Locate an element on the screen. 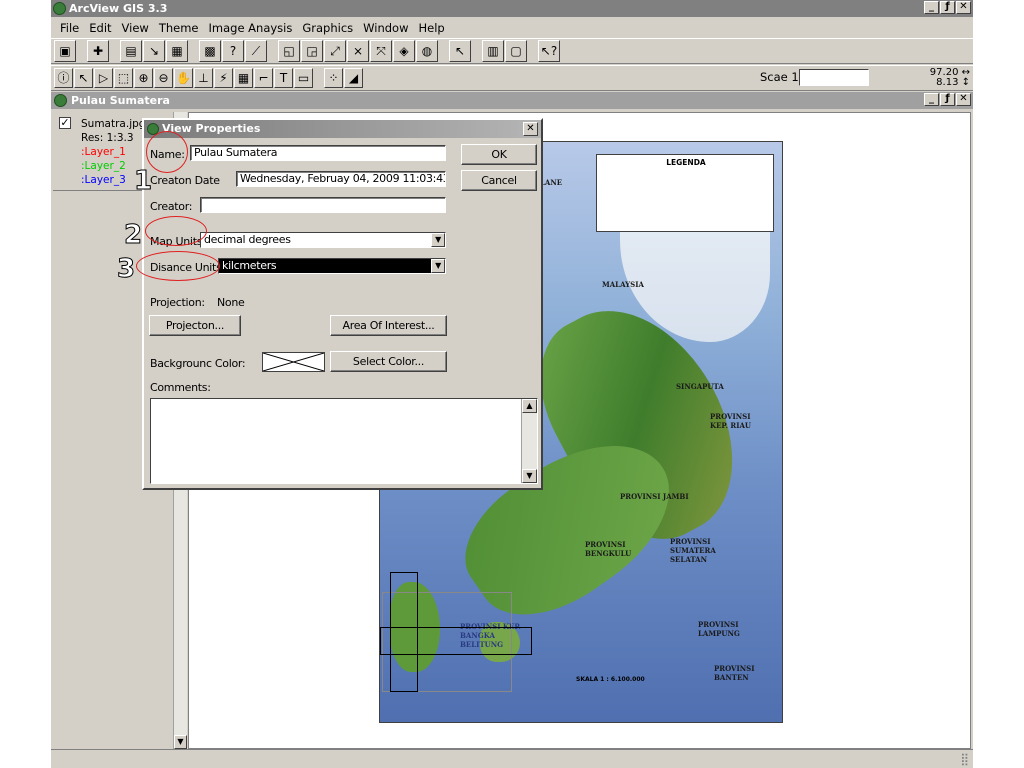 This screenshot has height=768, width=1024. map-label: PROVINSI BENGKULU is located at coordinates (608, 549).